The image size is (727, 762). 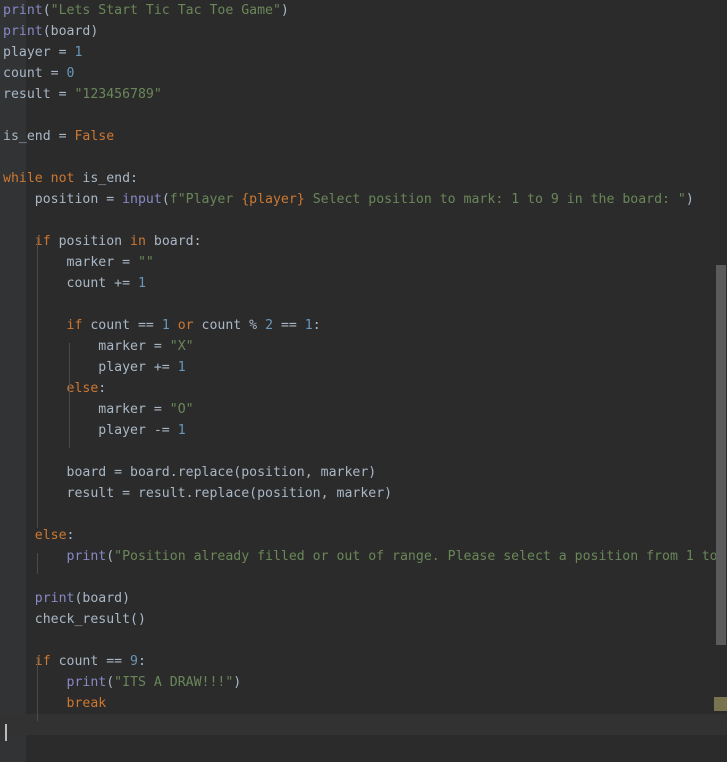 What do you see at coordinates (363, 346) in the screenshot?
I see `code-line: marker = "X"` at bounding box center [363, 346].